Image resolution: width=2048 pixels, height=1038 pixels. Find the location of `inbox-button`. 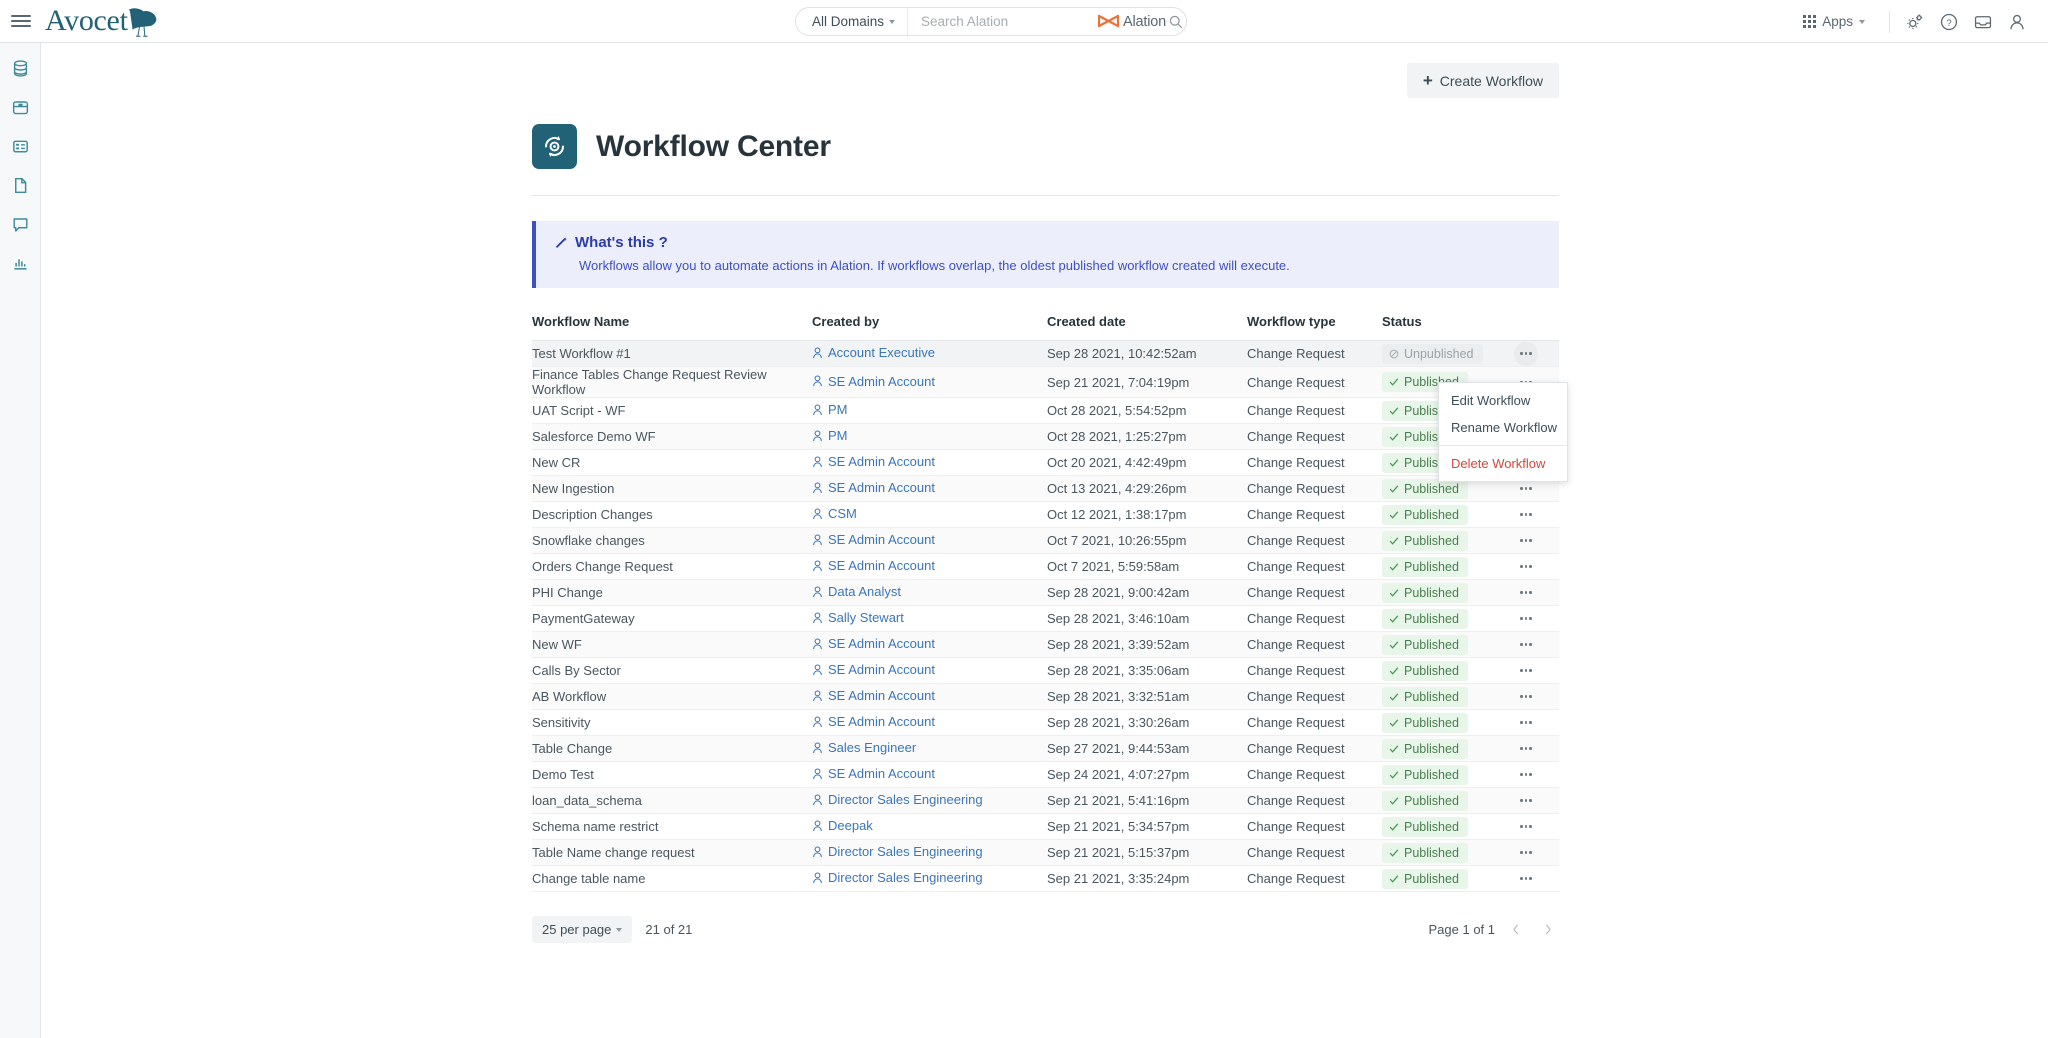

inbox-button is located at coordinates (1983, 22).